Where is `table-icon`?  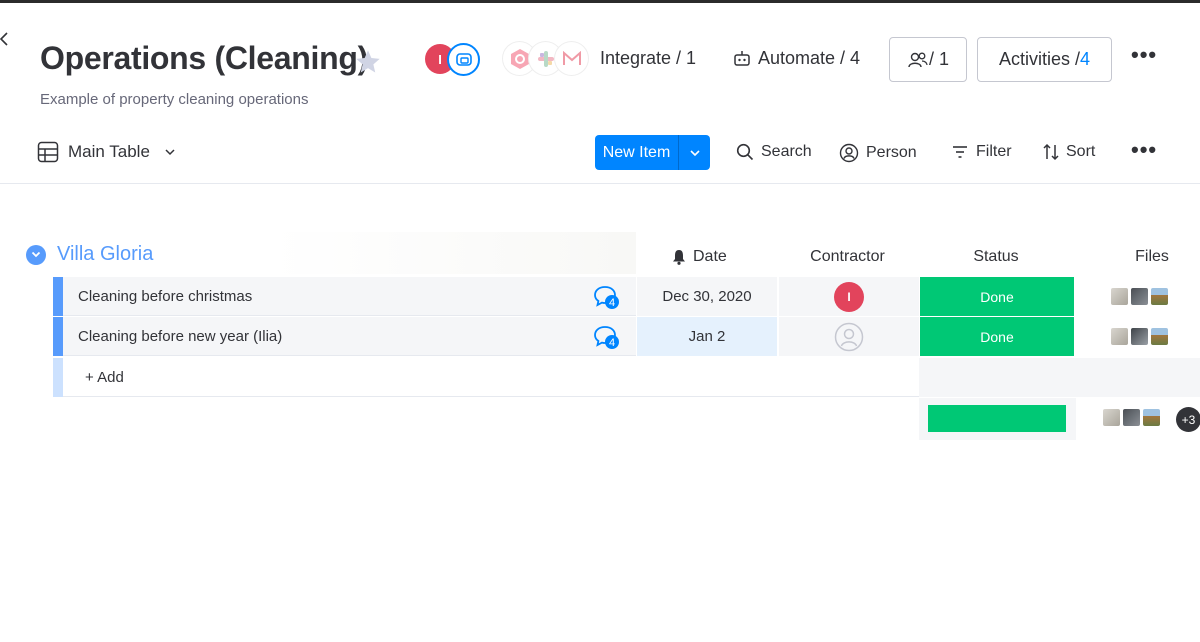
table-icon is located at coordinates (48, 152).